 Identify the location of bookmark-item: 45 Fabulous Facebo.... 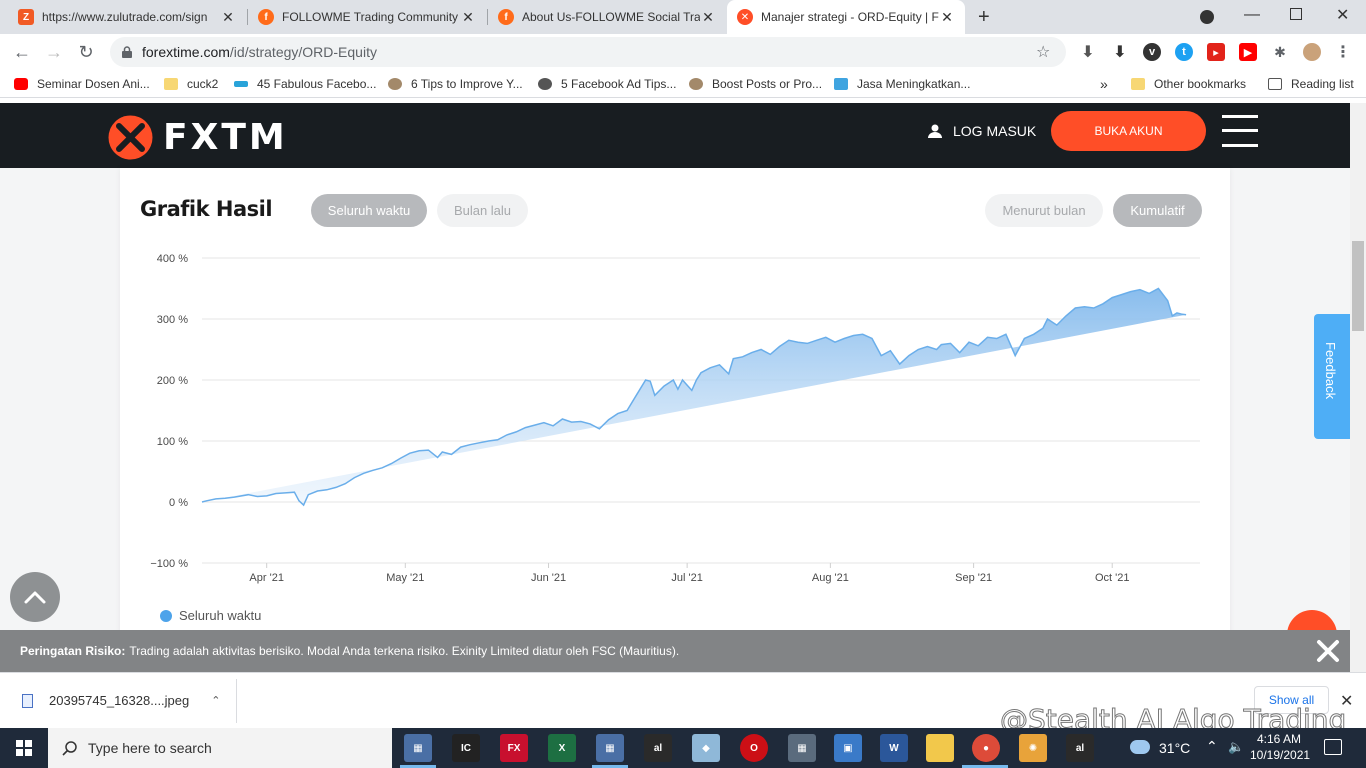
(305, 84).